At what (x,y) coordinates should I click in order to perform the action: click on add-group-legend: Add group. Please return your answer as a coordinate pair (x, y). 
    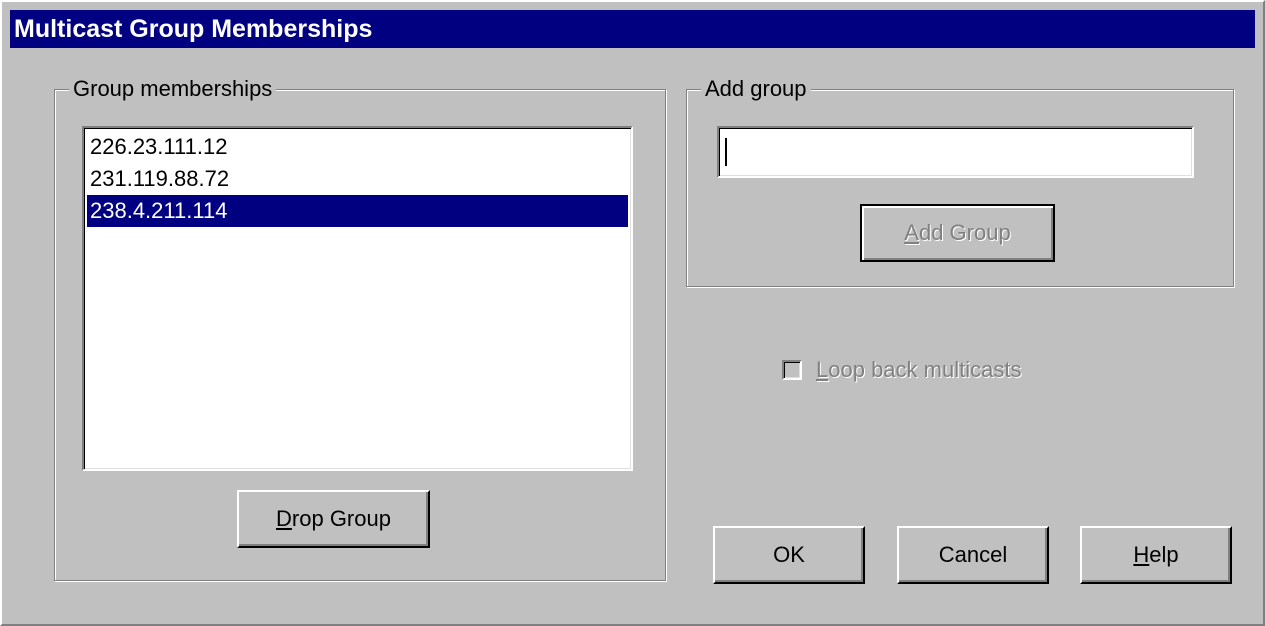
    Looking at the image, I should click on (756, 89).